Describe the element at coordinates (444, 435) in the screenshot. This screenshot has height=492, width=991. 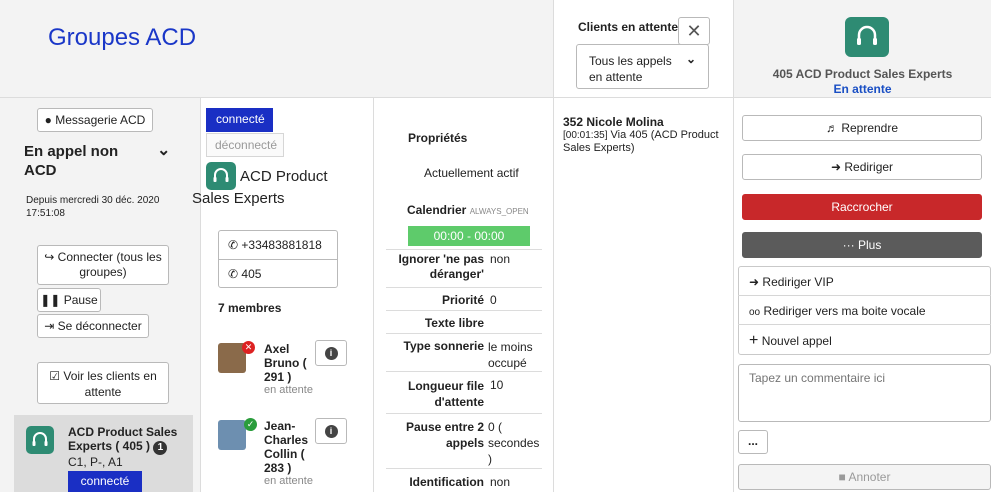
I see `prop-label: Pause entre 2 appels` at that location.